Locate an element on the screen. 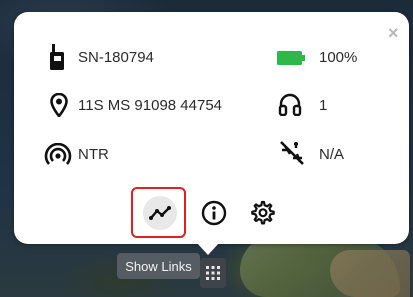  show-links-button is located at coordinates (160, 213).